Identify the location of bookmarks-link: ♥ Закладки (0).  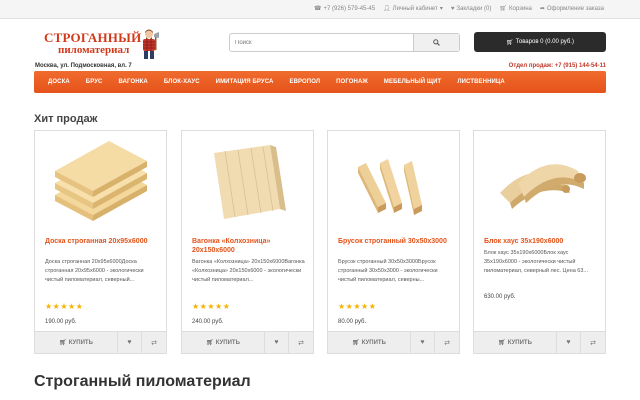
(471, 9).